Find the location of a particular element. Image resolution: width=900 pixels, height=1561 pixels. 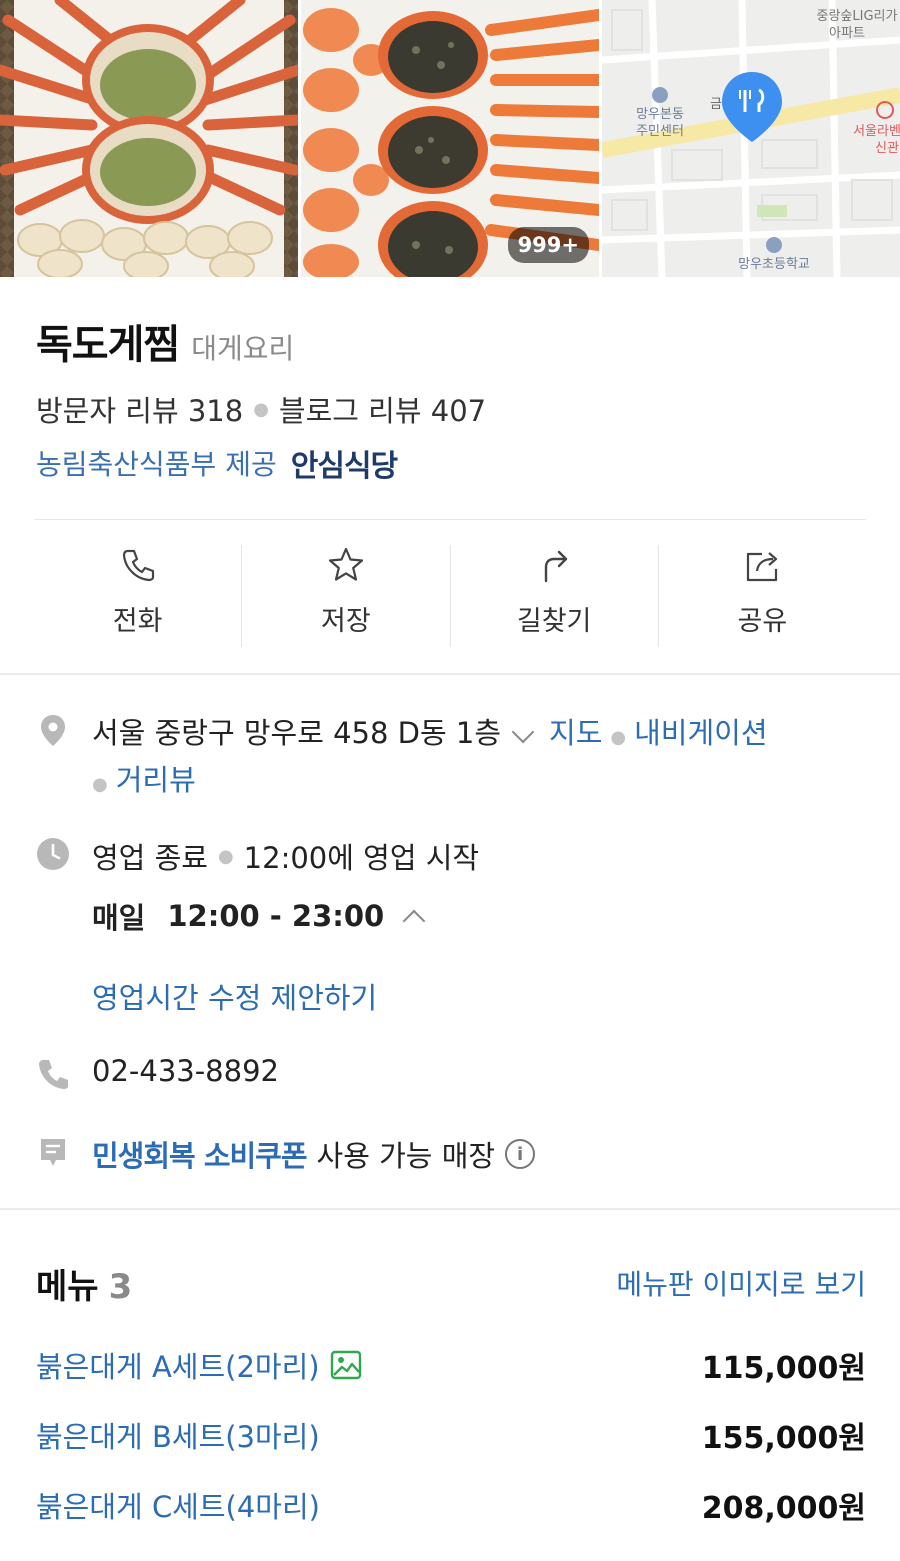

hours-status-row: 영업 종료 ● 12:00에 영업 시작 is located at coordinates (285, 856).